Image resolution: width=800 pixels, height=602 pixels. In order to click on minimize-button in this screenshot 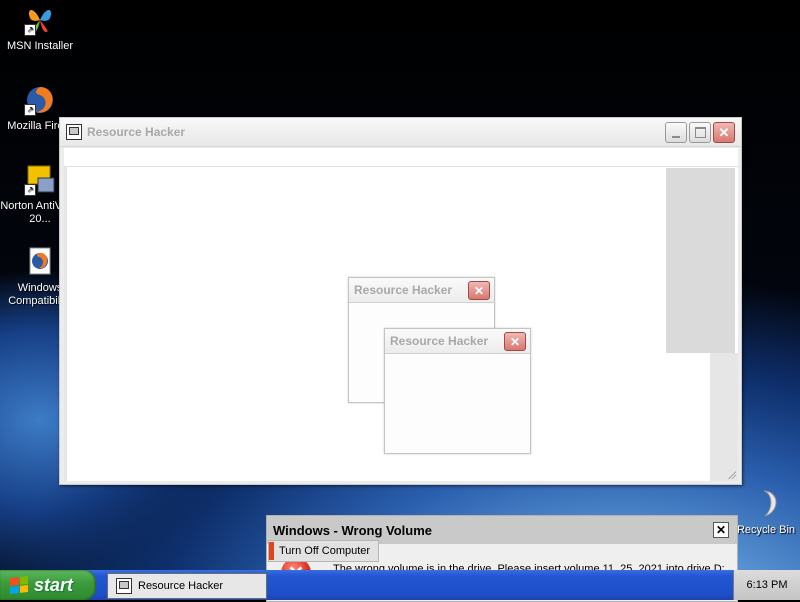, I will do `click(676, 132)`.